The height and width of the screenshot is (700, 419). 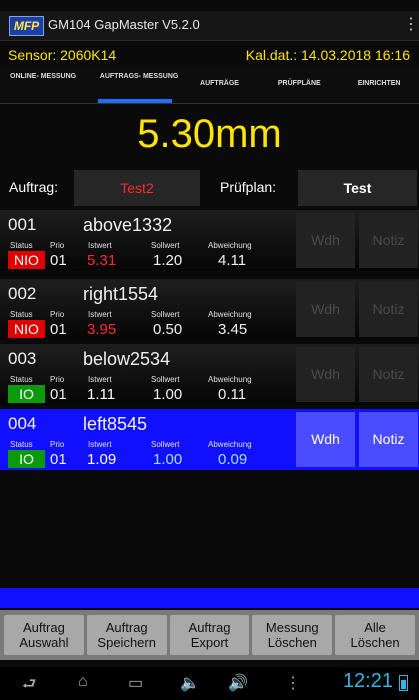 What do you see at coordinates (44, 642) in the screenshot?
I see `button-line2: Auswahl` at bounding box center [44, 642].